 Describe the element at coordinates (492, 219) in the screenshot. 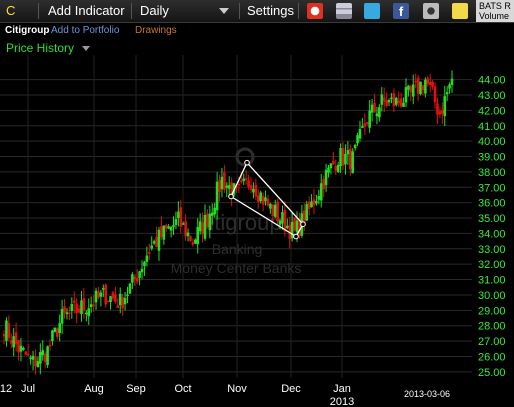

I see `y-tick-label: 35.00` at that location.